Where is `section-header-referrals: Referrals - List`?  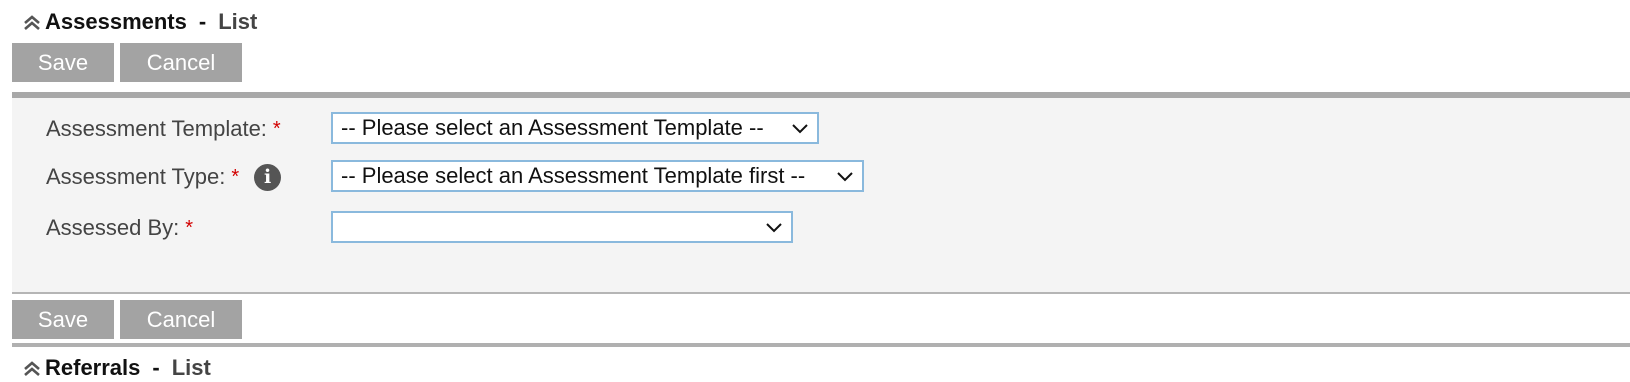
section-header-referrals: Referrals - List is located at coordinates (116, 368).